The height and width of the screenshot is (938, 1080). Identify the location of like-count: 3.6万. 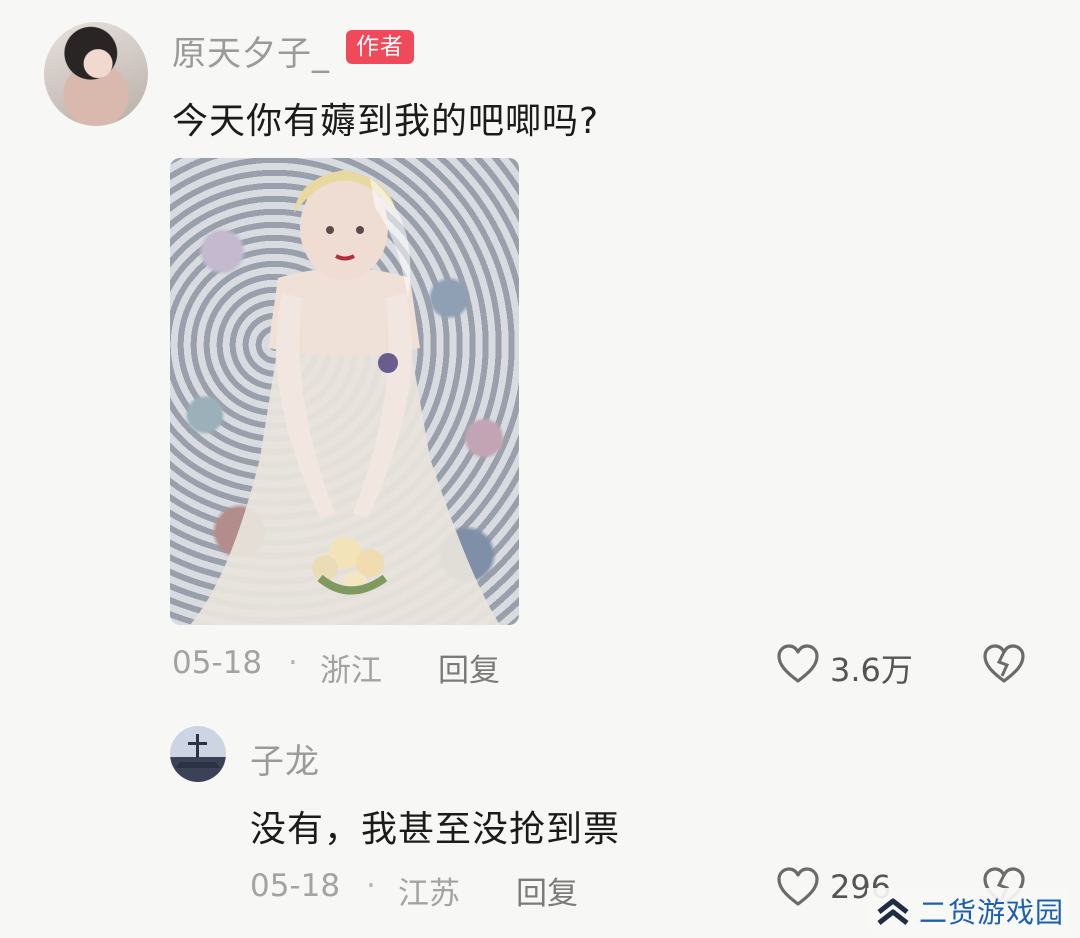
(871, 670).